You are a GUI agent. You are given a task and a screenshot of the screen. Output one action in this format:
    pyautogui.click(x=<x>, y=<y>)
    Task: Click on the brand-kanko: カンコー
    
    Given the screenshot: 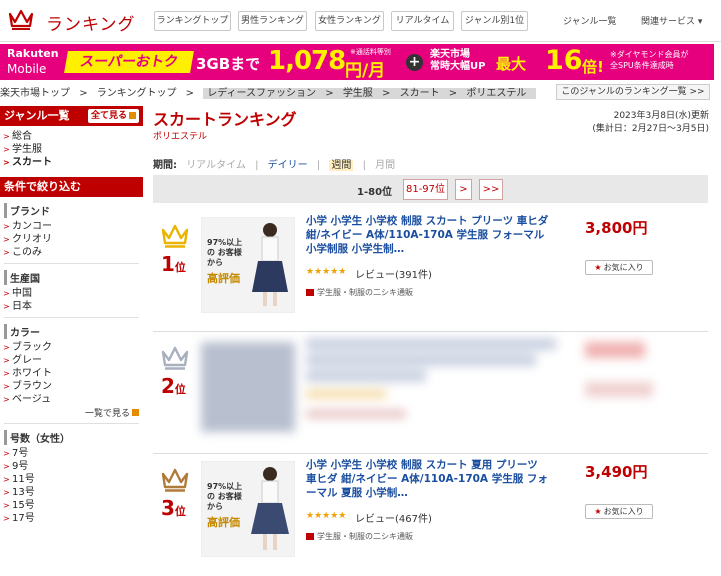 What is the action you would take?
    pyautogui.click(x=71, y=226)
    